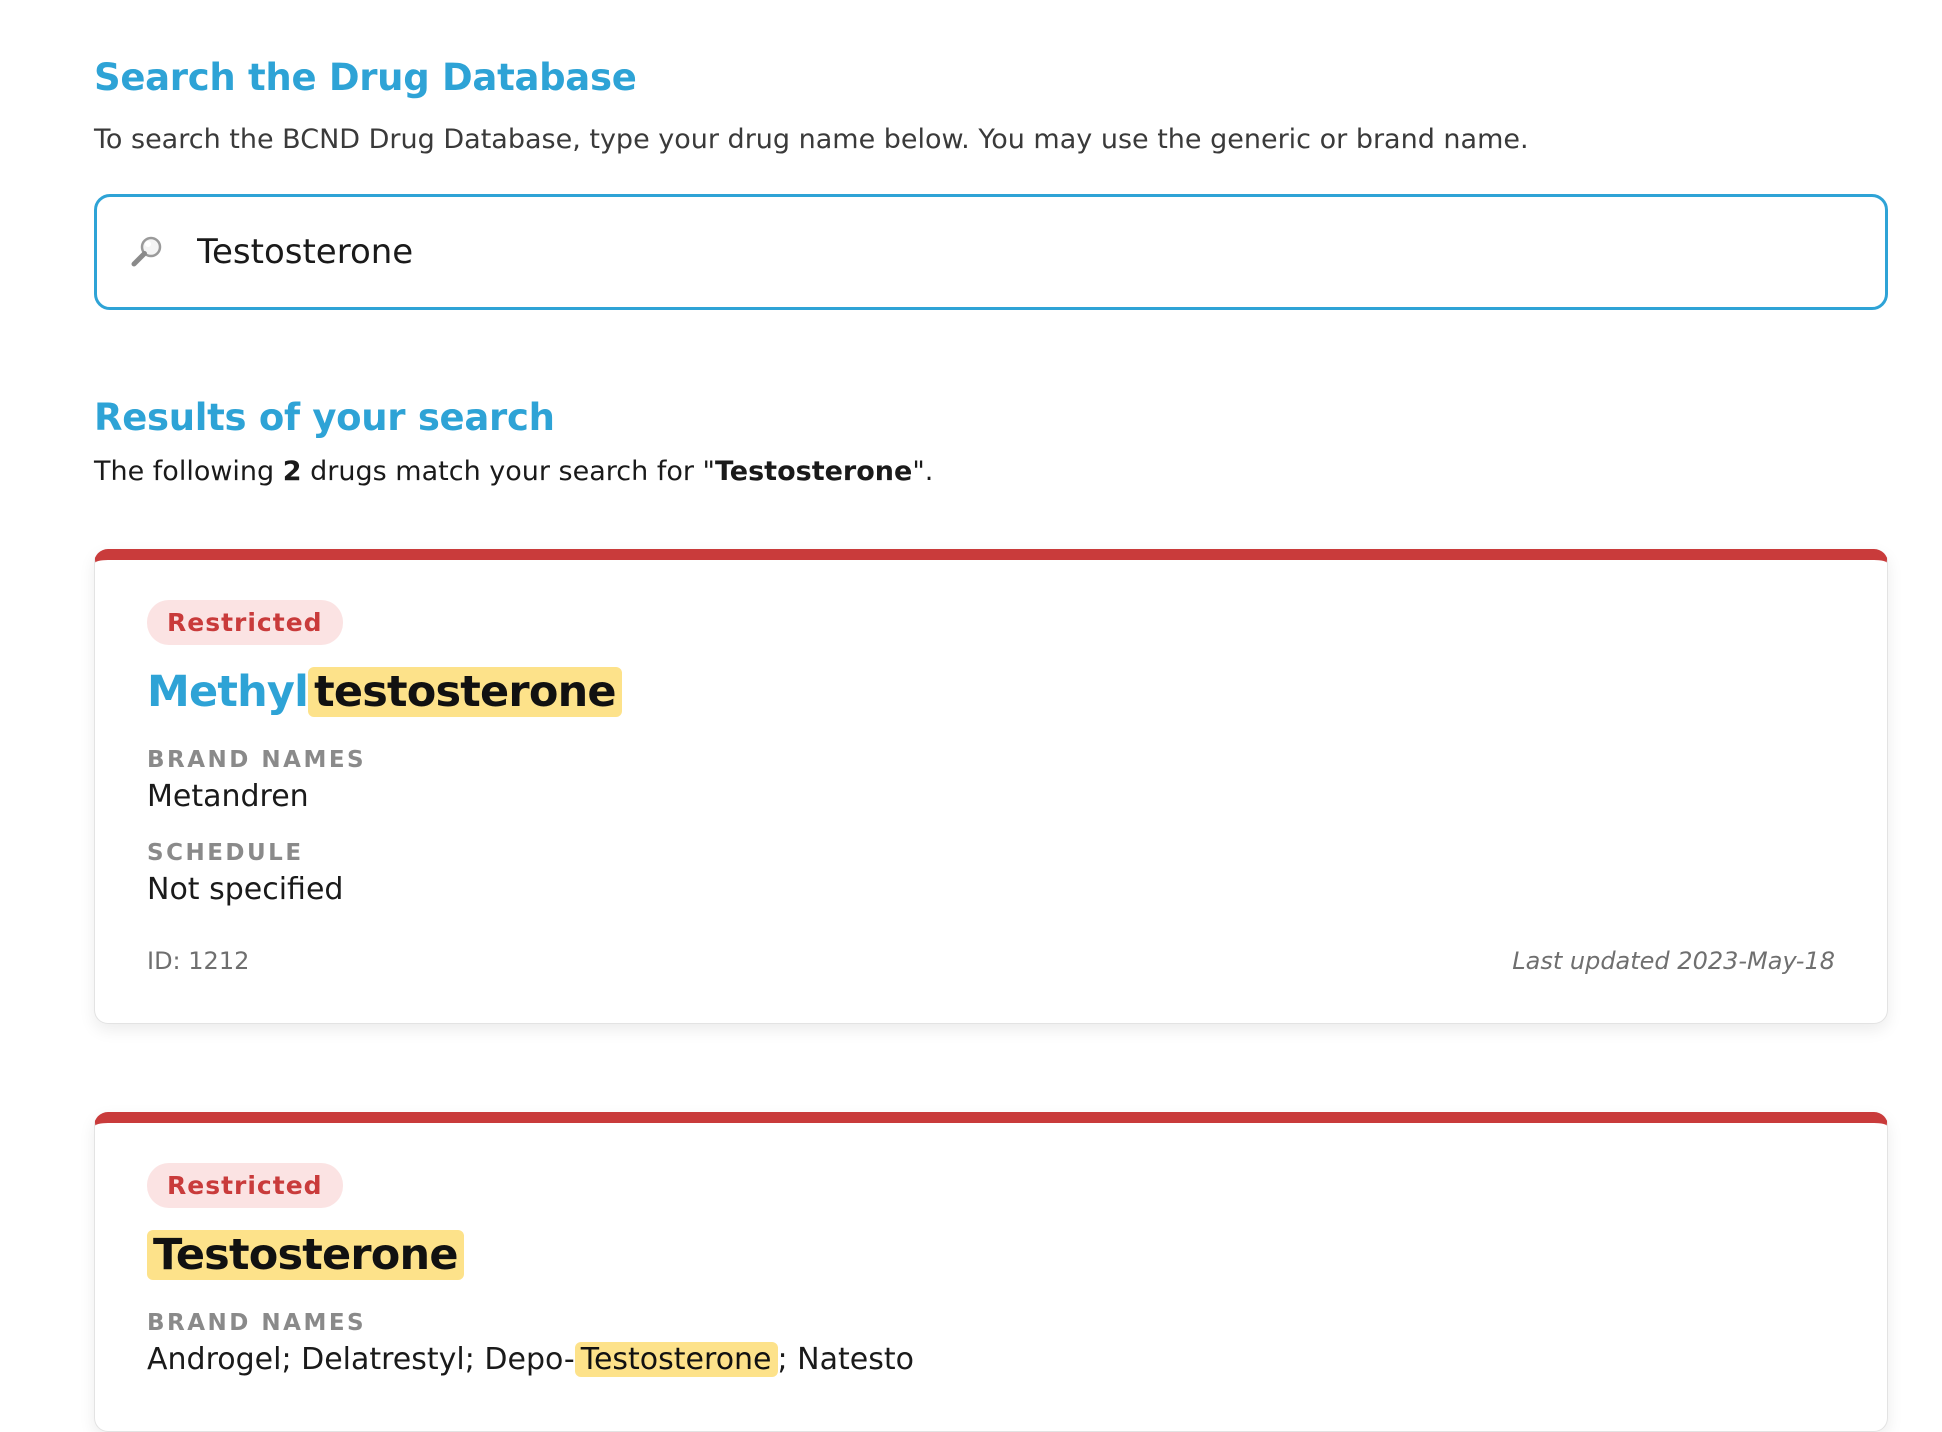 This screenshot has width=1942, height=1432. Describe the element at coordinates (365, 77) in the screenshot. I see `search-section-title: Search the Drug Database` at that location.